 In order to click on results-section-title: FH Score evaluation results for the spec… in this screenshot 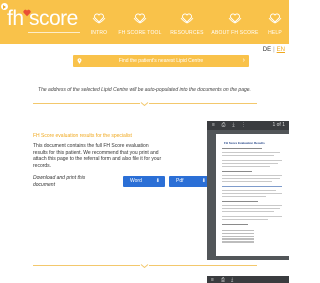, I will do `click(82, 136)`.